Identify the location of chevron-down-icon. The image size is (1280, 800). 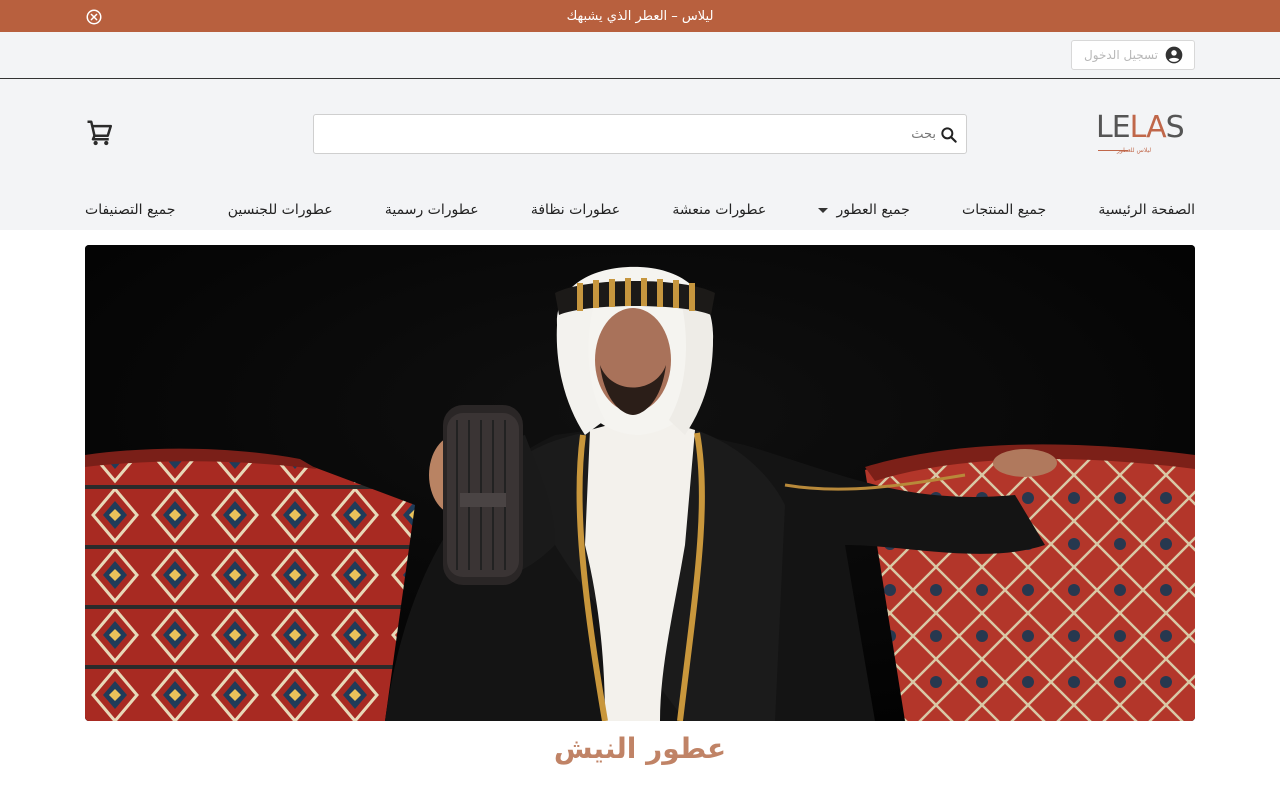
(823, 210).